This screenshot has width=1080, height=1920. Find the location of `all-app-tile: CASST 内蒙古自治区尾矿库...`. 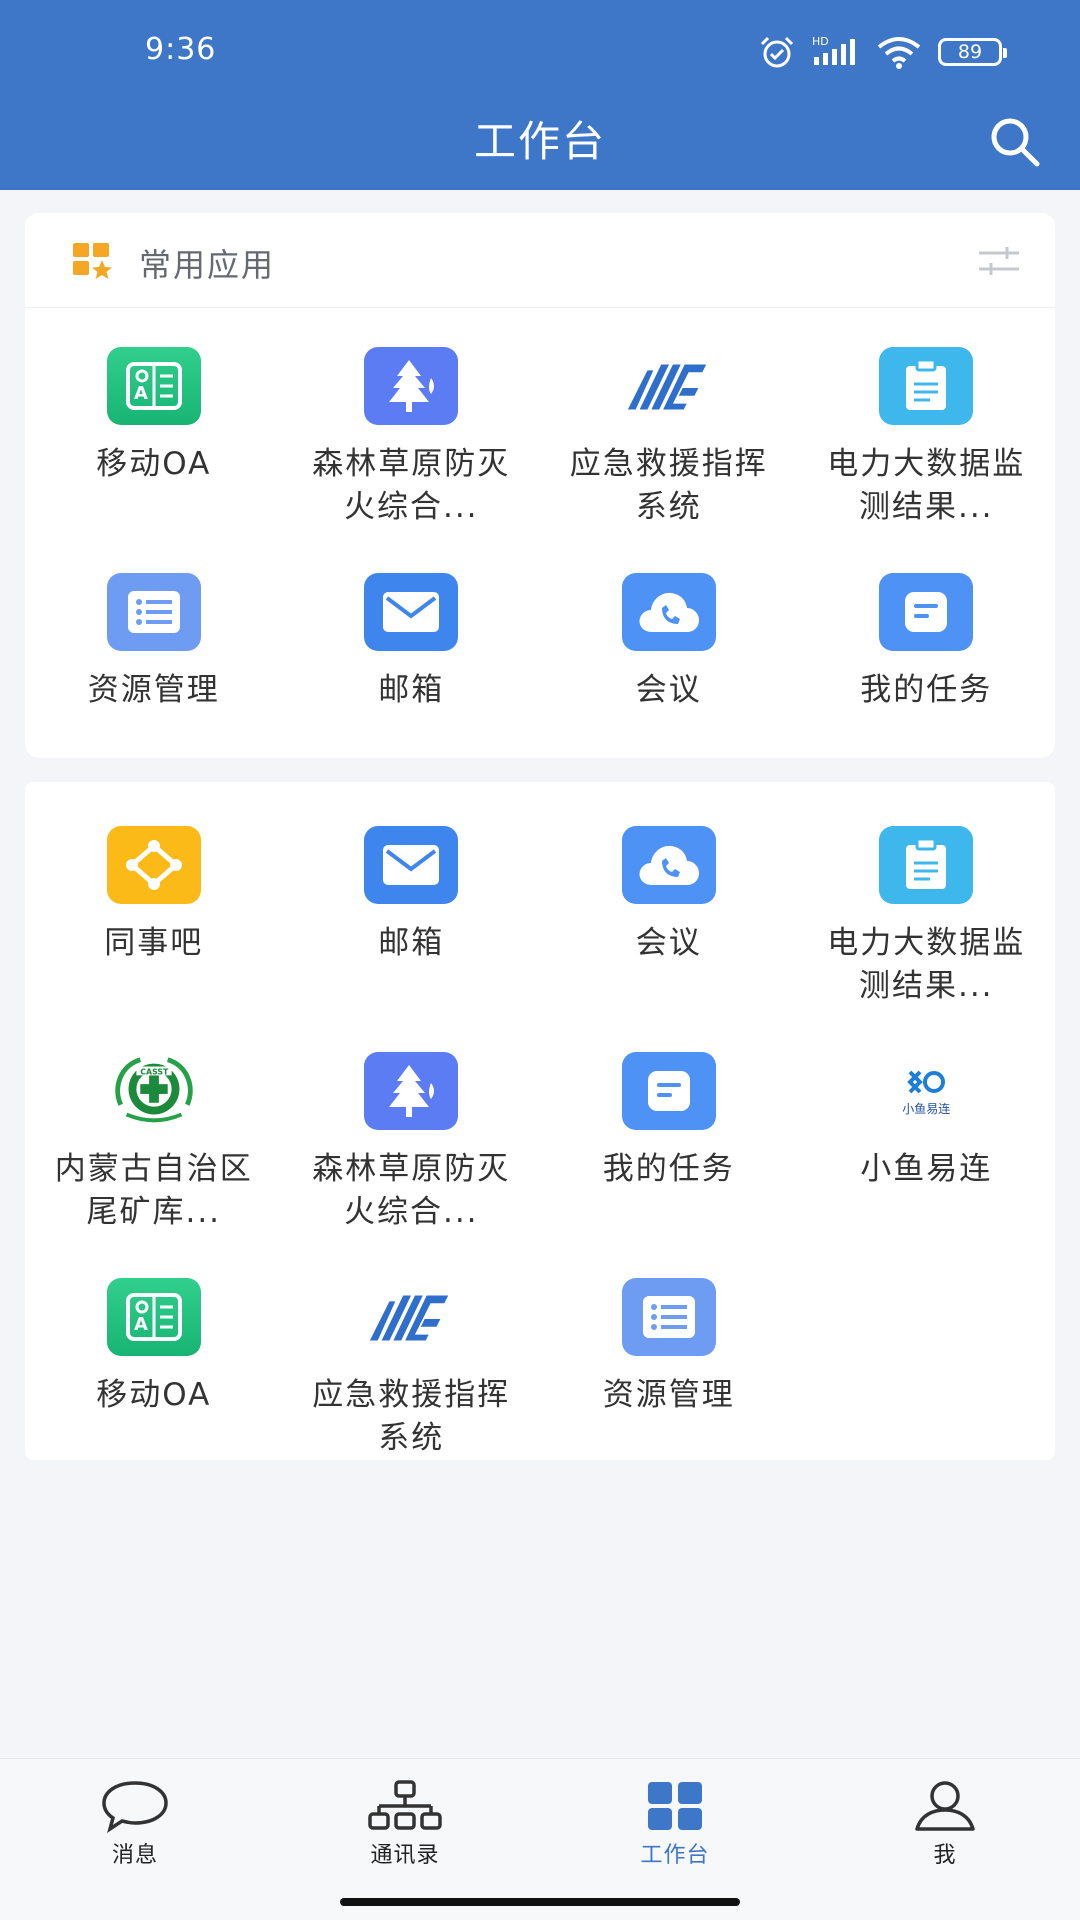

all-app-tile: CASST 内蒙古自治区尾矿库... is located at coordinates (154, 1165).